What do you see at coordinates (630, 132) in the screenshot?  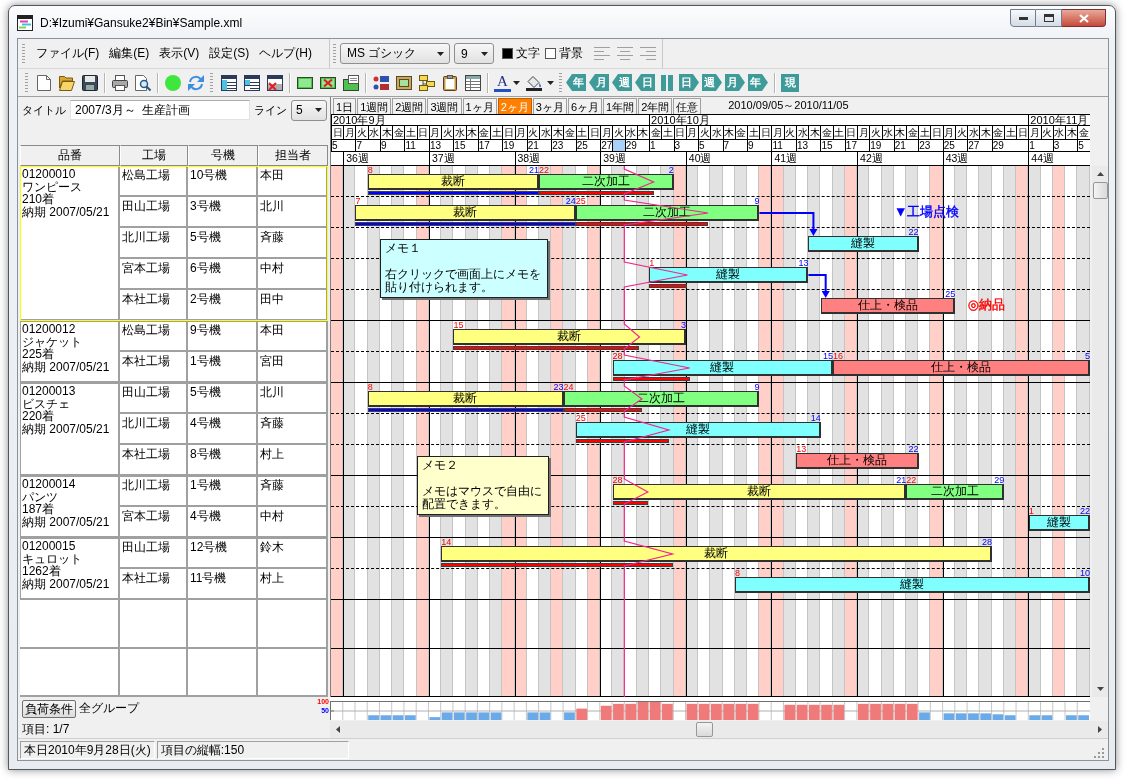 I see `weekday-cell: 水` at bounding box center [630, 132].